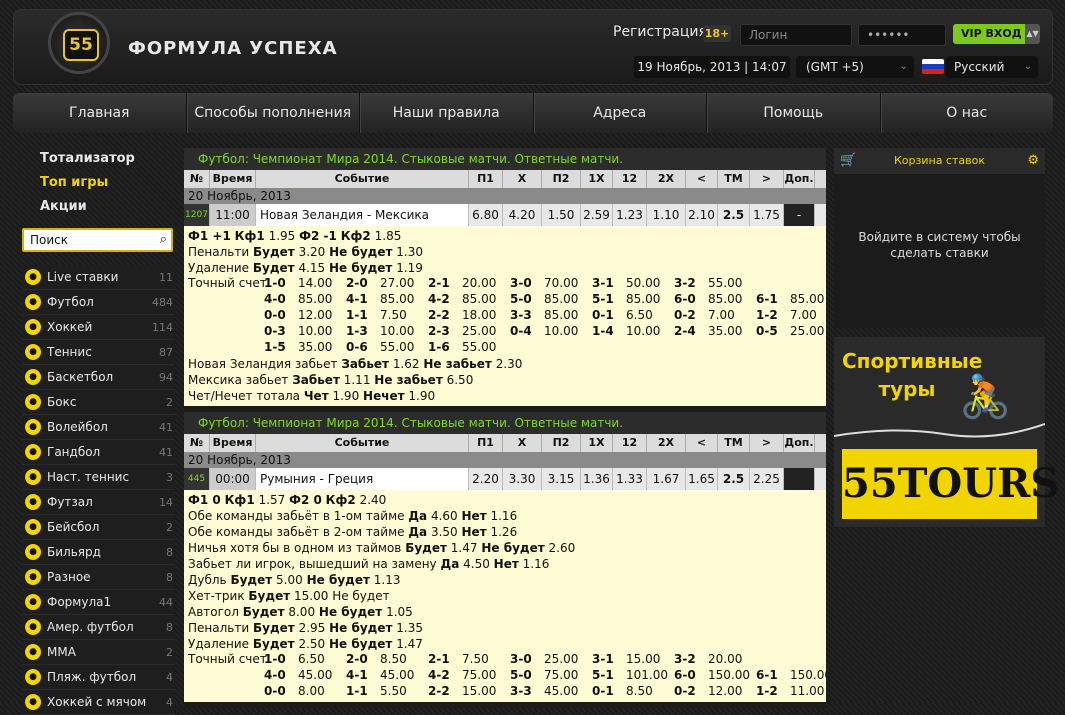 This screenshot has height=715, width=1065. What do you see at coordinates (98, 277) in the screenshot?
I see `sidebar-item-sport: ● Live ставки 11` at bounding box center [98, 277].